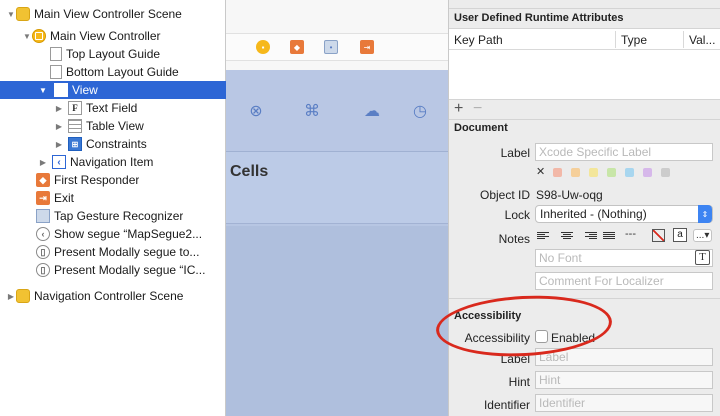 The width and height of the screenshot is (720, 416). Describe the element at coordinates (514, 239) in the screenshot. I see `notes-label: Notes` at that location.